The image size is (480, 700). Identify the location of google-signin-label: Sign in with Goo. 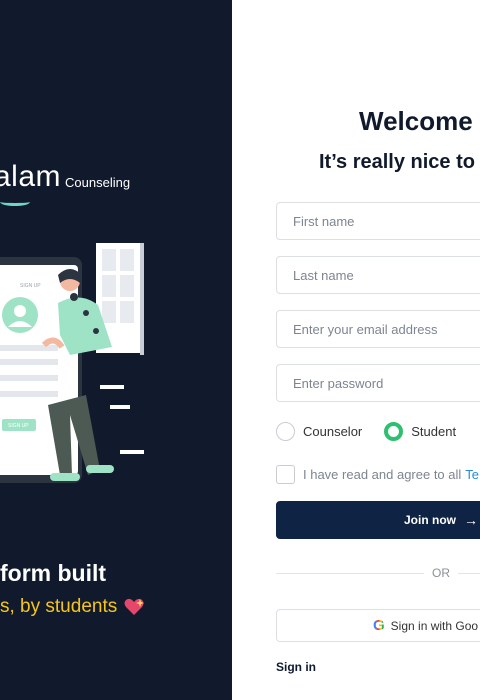
(434, 625).